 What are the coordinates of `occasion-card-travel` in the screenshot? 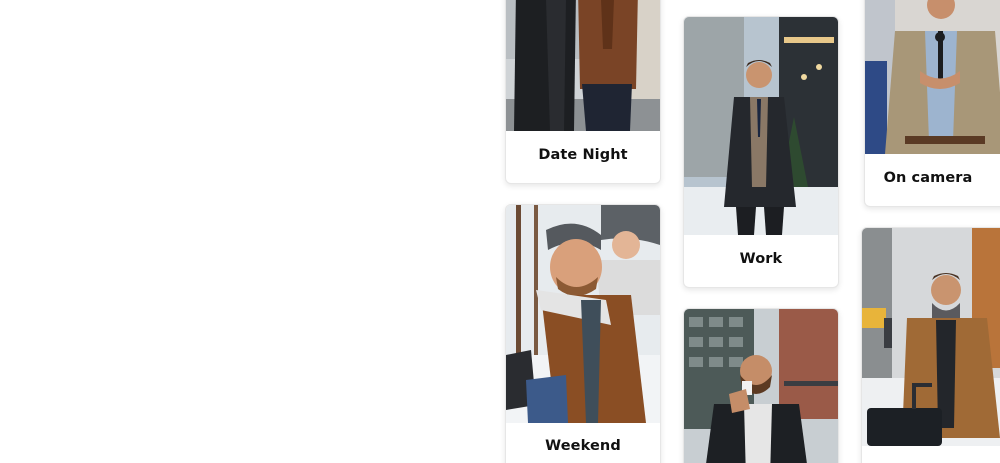 It's located at (930, 345).